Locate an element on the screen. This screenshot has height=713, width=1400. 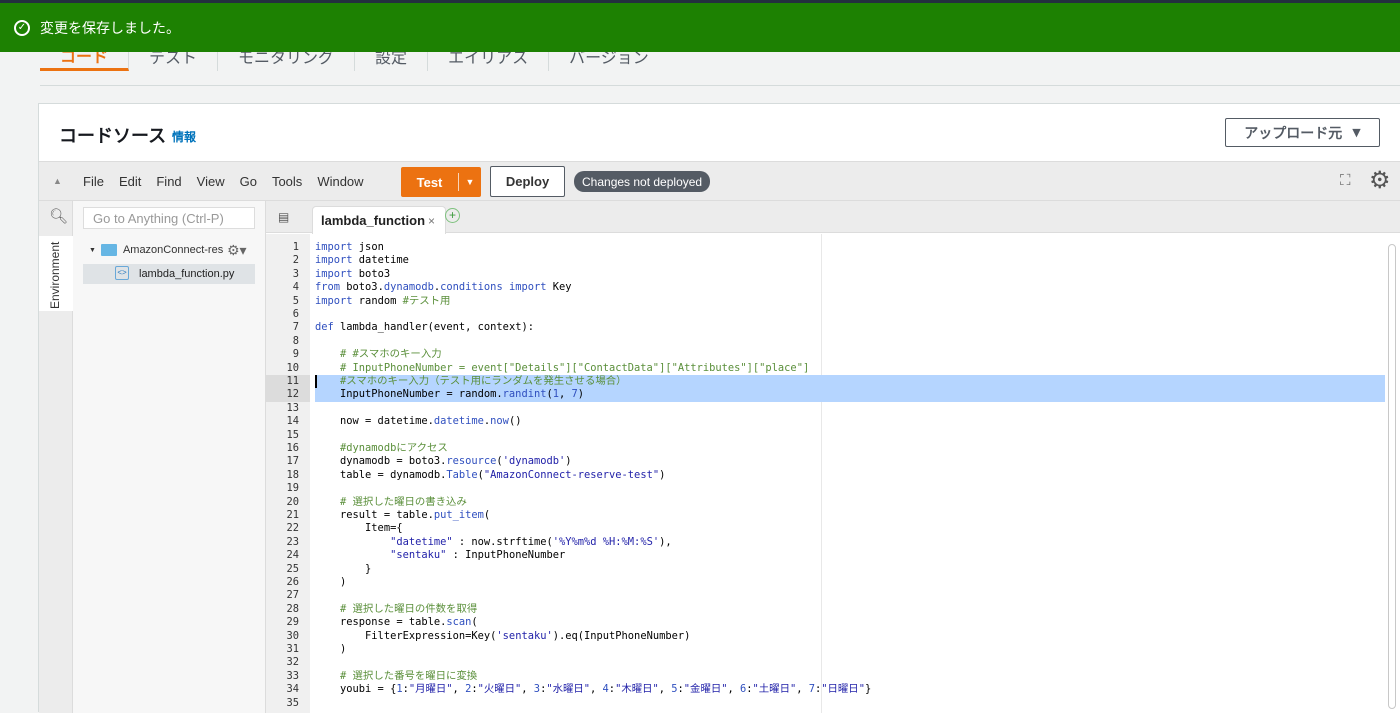
code-line: import random #テスト用 is located at coordinates (382, 301).